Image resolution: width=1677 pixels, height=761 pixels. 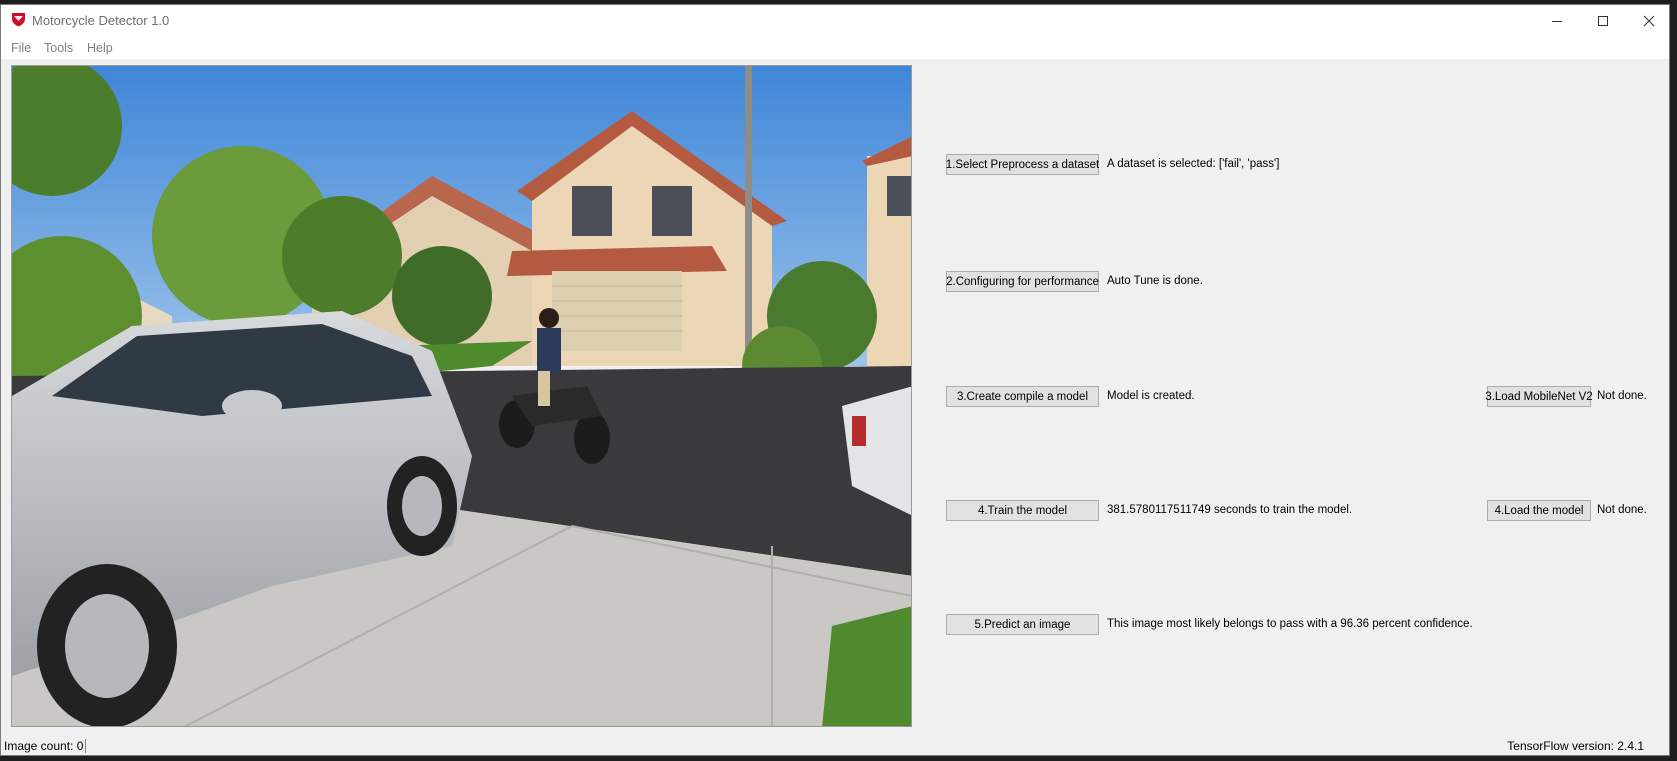 I want to click on tensorflow-version: TensorFlow version: 2.4.1, so click(x=1575, y=746).